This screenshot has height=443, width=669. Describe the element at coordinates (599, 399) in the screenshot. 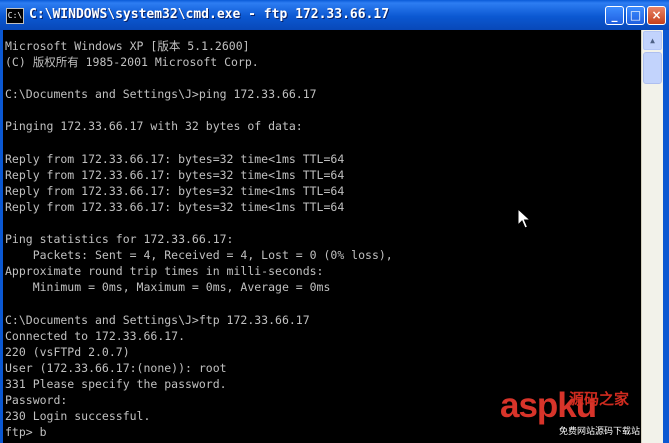

I see `watermark-tagline: 源码之家` at that location.